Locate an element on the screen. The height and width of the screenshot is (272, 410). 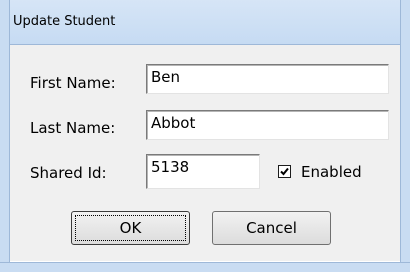
check-icon is located at coordinates (284, 171).